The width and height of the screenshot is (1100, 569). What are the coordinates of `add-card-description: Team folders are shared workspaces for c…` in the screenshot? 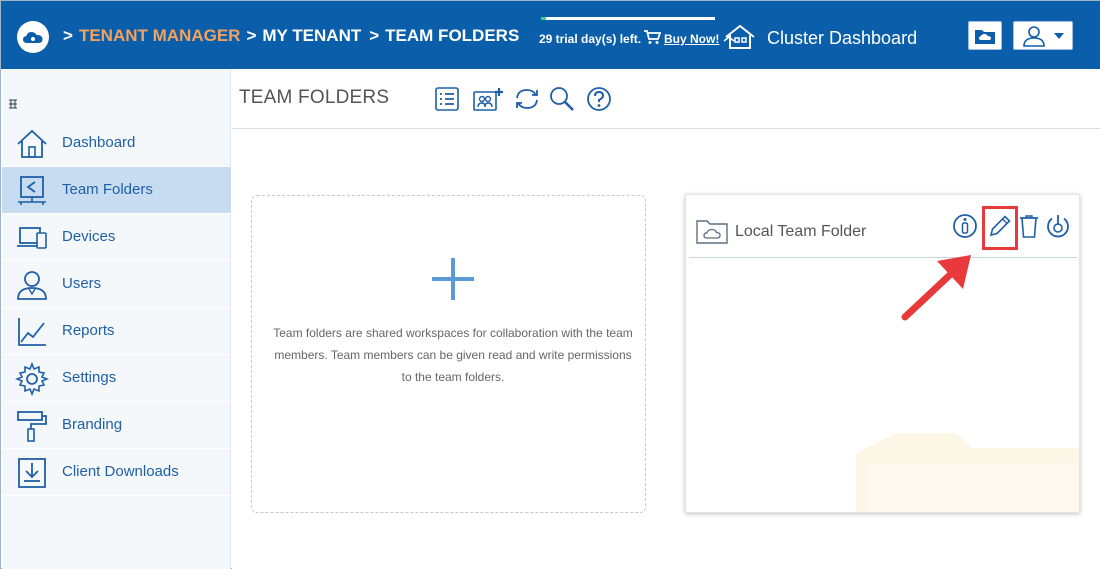 It's located at (453, 355).